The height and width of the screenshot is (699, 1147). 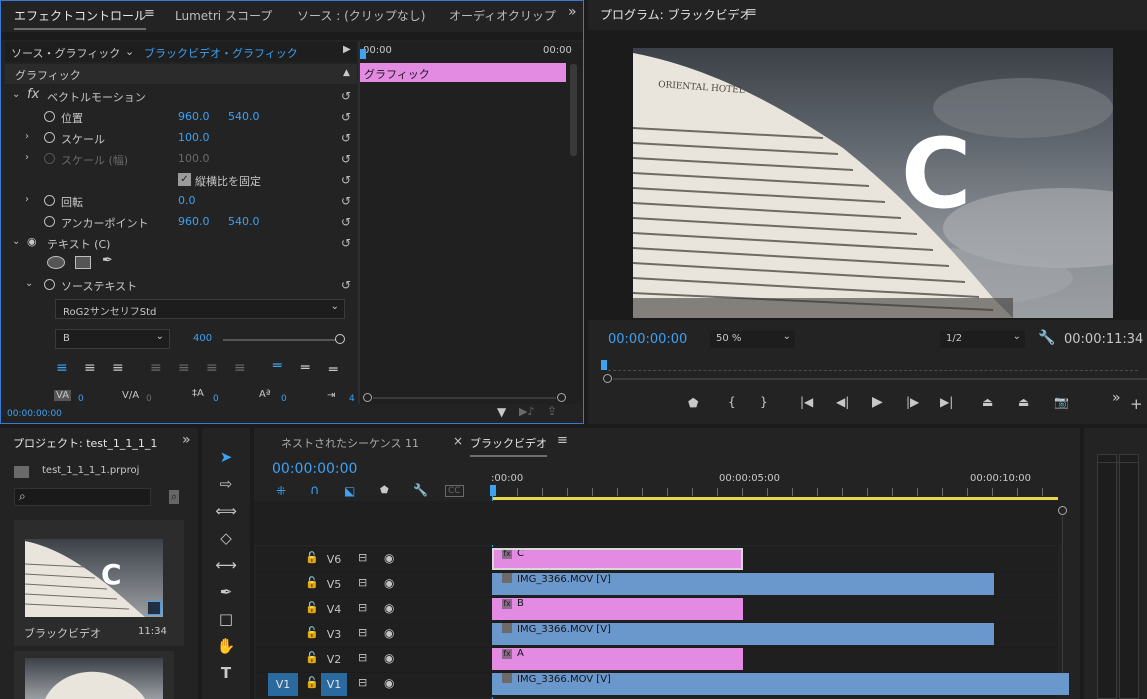 What do you see at coordinates (352, 399) in the screenshot?
I see `tab-width-value: 4` at bounding box center [352, 399].